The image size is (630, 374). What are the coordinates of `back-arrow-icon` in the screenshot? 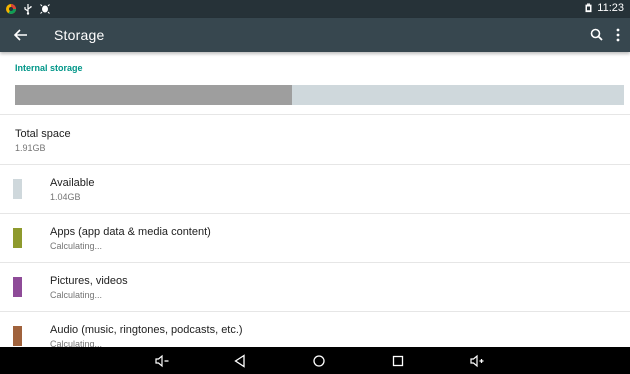 It's located at (21, 35).